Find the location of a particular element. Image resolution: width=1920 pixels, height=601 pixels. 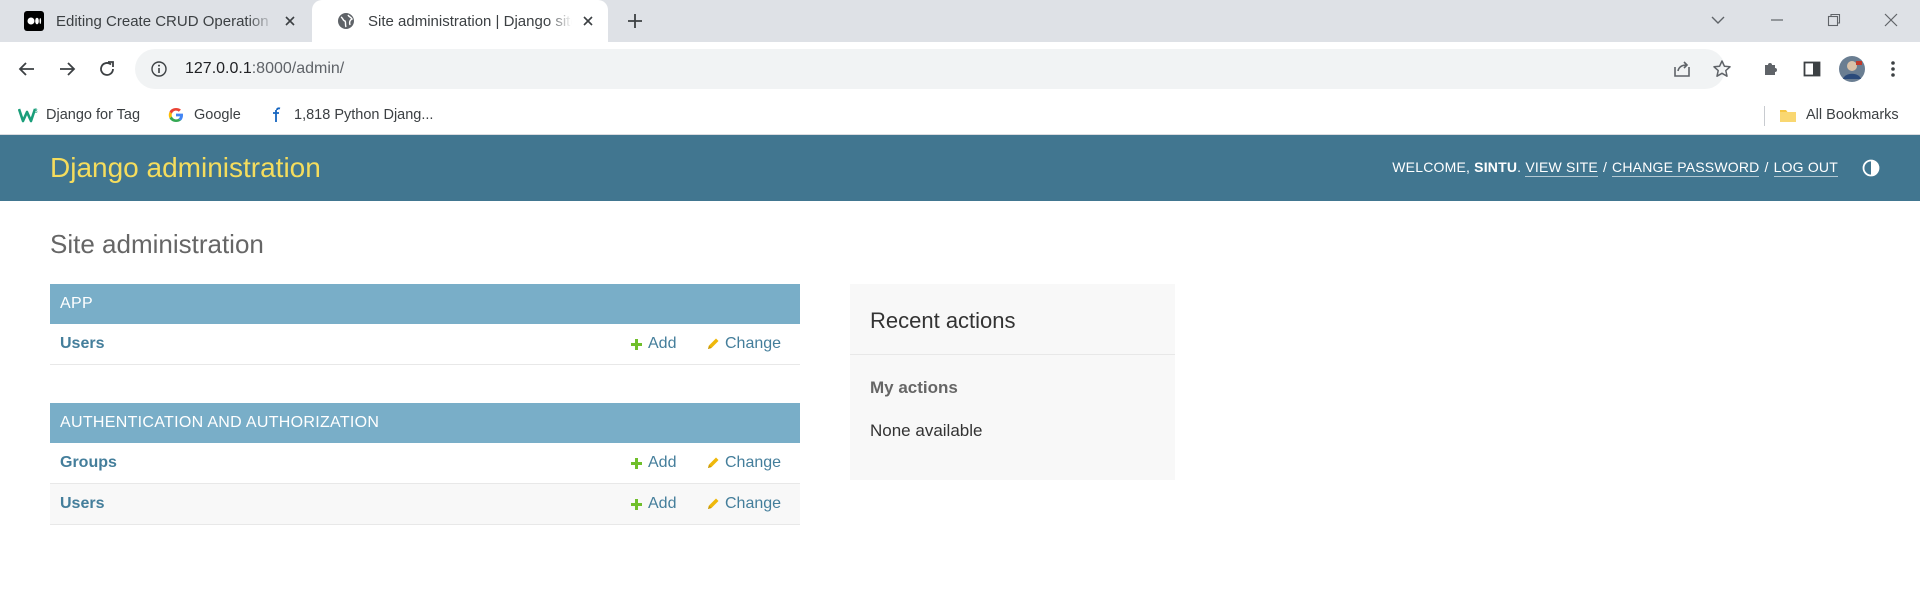

tab-editing-crud: Editing Create CRUD Operation U is located at coordinates (155, 21).